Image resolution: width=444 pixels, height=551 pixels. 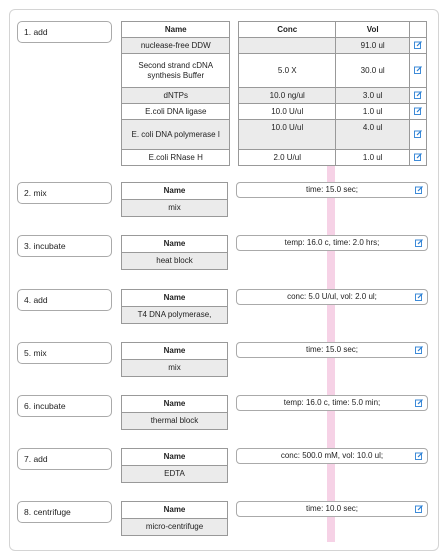 I want to click on column-header-conc: Conc, so click(x=287, y=29).